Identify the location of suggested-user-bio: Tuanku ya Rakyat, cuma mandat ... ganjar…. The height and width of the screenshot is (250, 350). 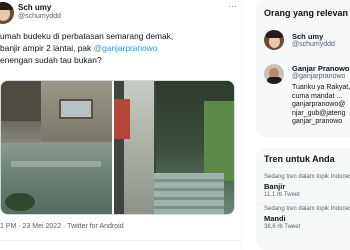
(321, 105).